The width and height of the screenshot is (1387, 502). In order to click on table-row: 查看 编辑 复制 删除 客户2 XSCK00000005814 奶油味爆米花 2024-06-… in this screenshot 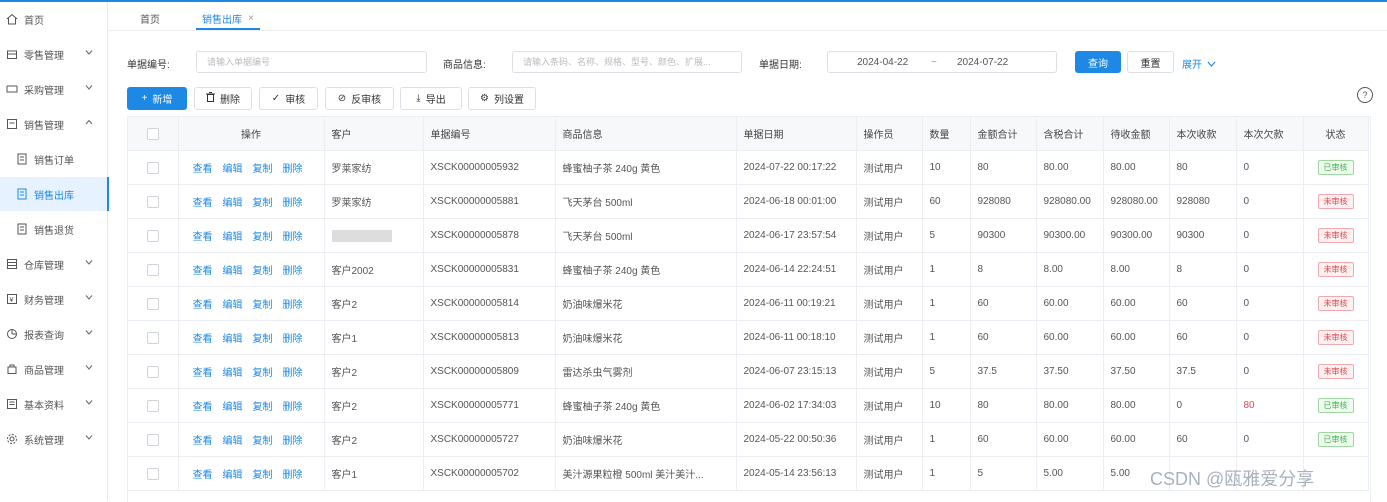, I will do `click(748, 303)`.